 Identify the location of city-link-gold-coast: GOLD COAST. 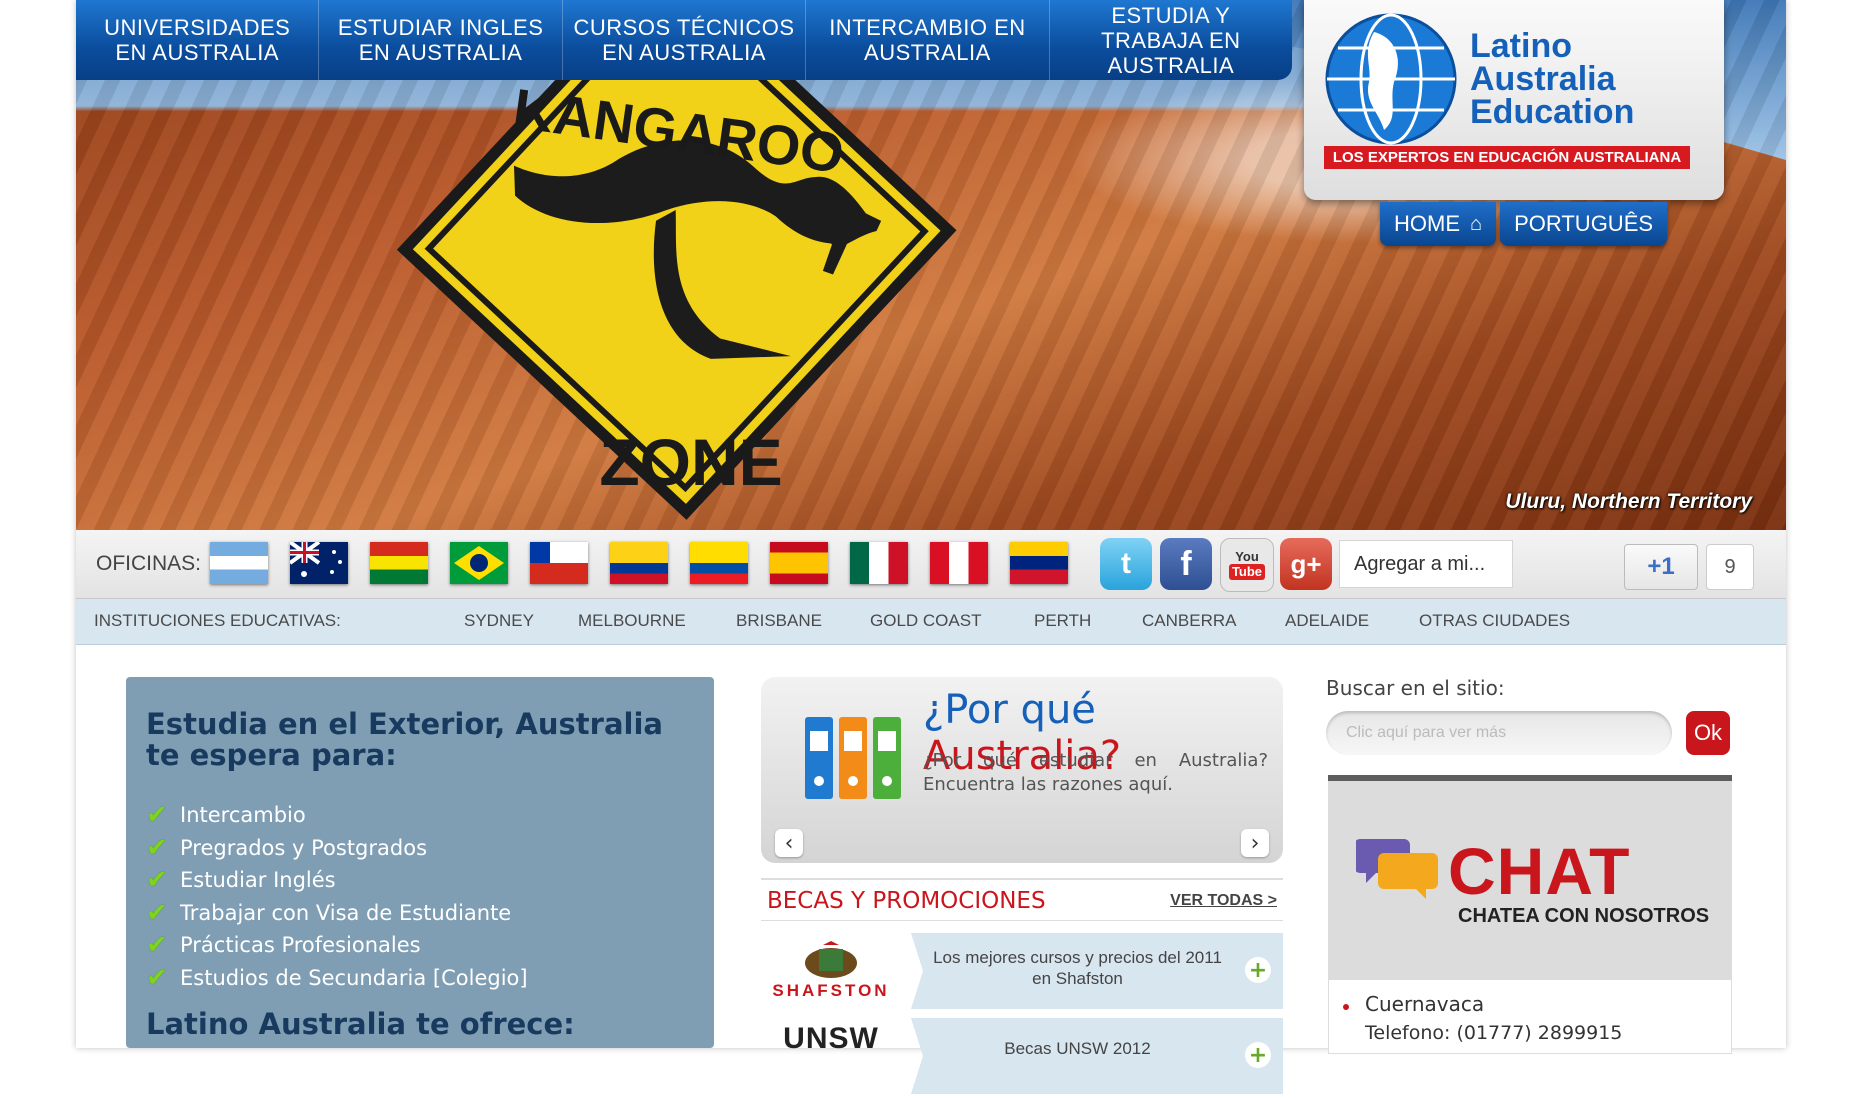
(925, 621).